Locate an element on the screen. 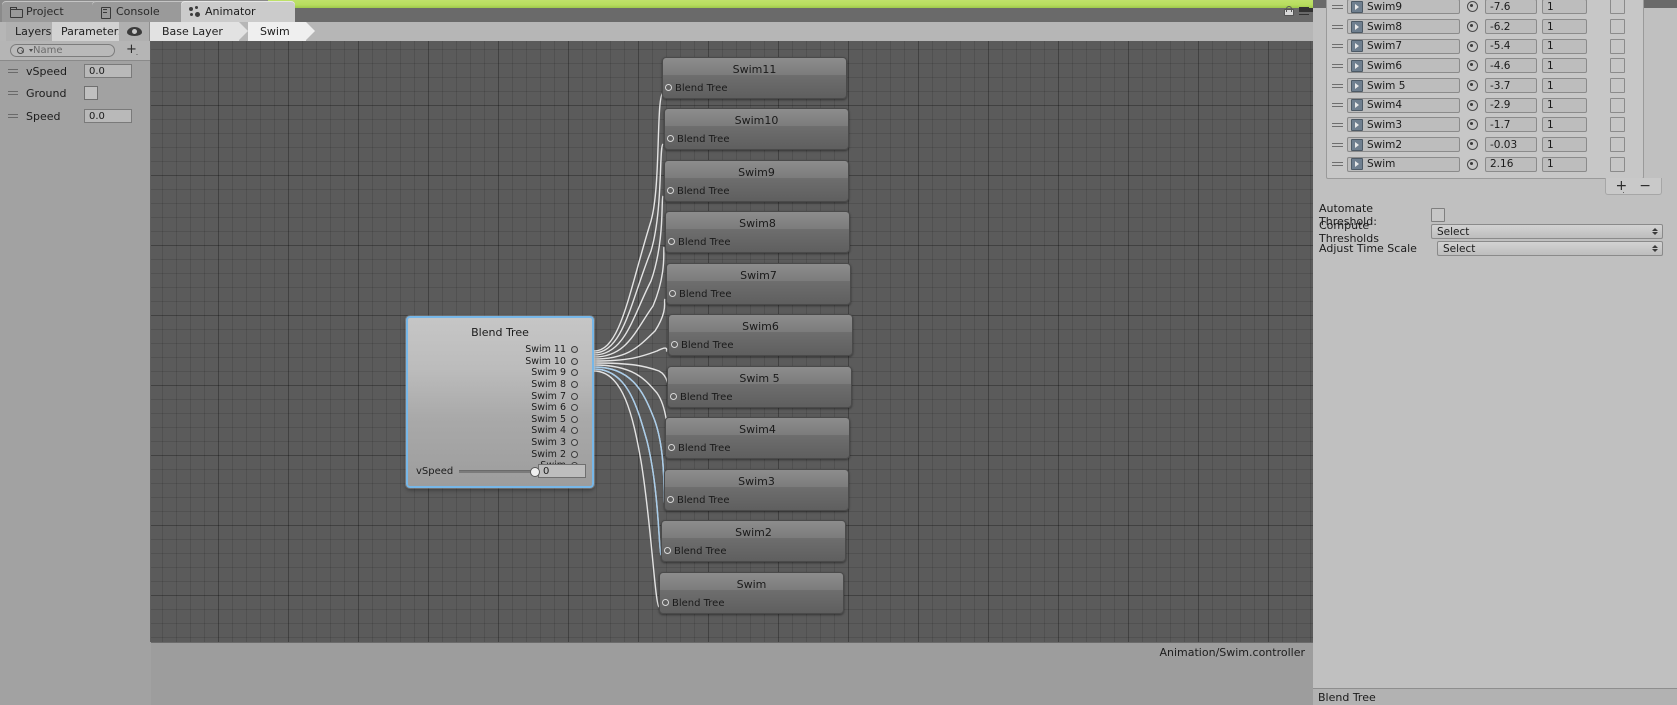  table-row: Swim7 -5.4 1 is located at coordinates (1485, 46).